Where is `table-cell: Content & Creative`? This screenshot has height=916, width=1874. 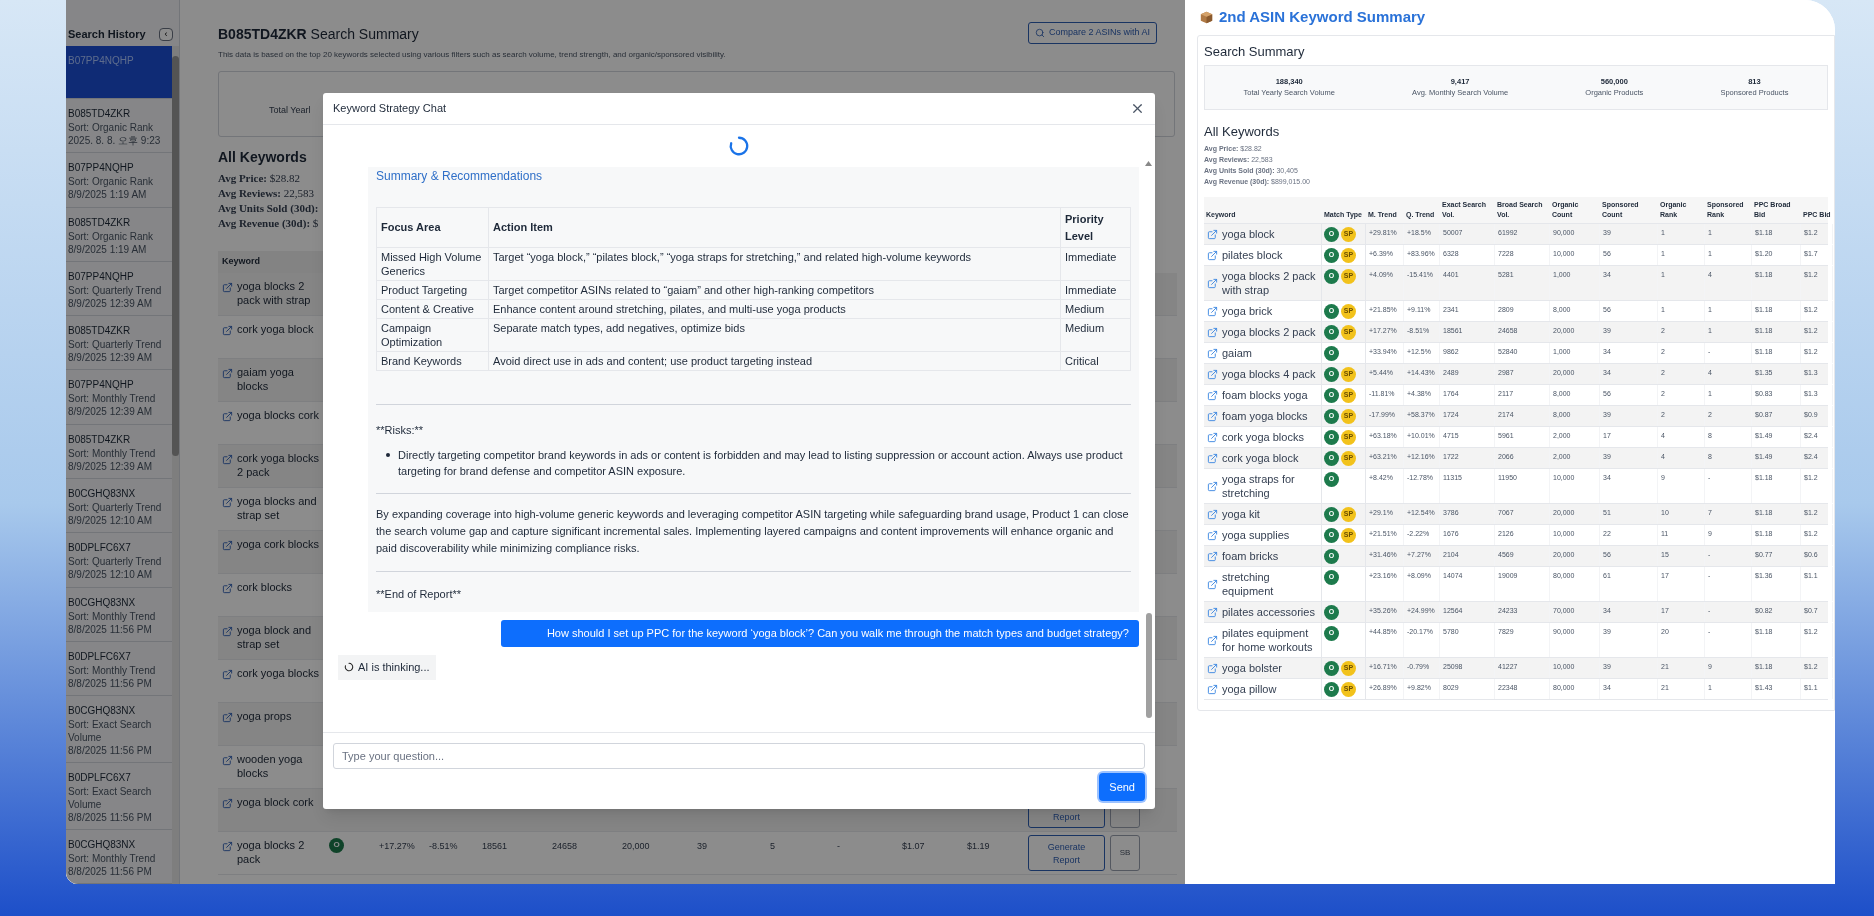
table-cell: Content & Creative is located at coordinates (432, 309).